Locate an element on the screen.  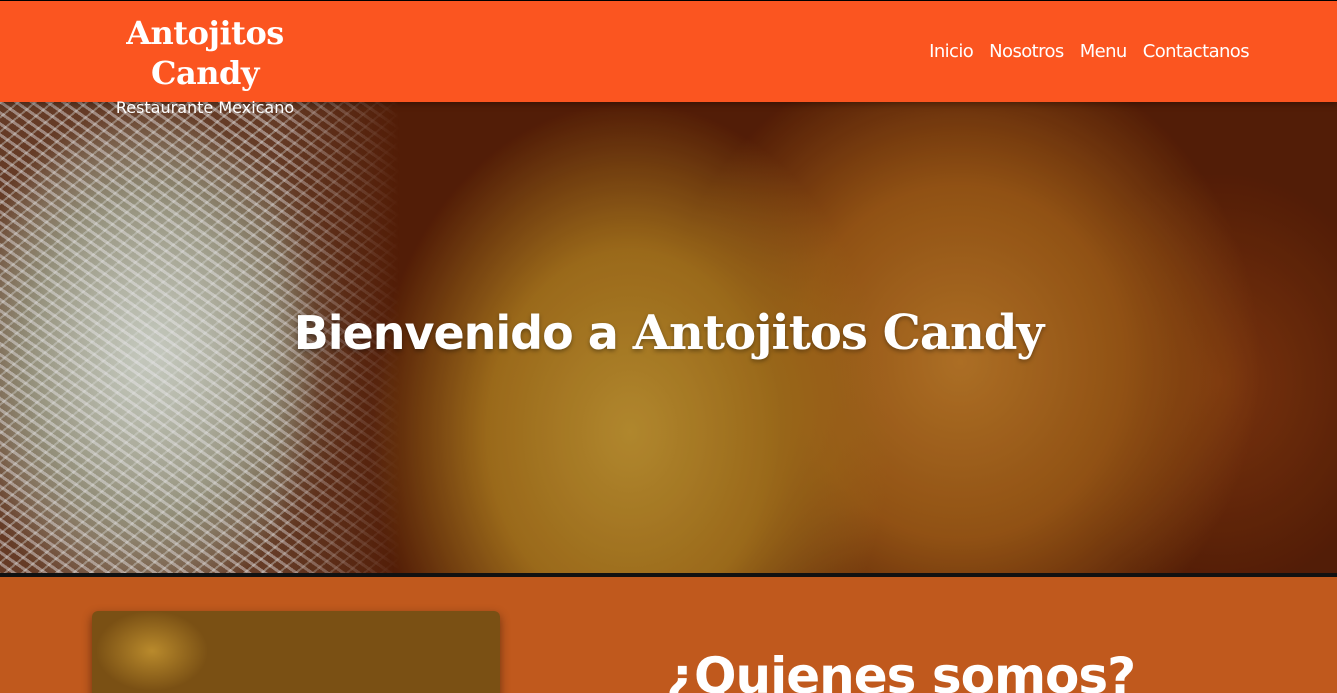
hero-title-brand: Antojitos Candy is located at coordinates (838, 333).